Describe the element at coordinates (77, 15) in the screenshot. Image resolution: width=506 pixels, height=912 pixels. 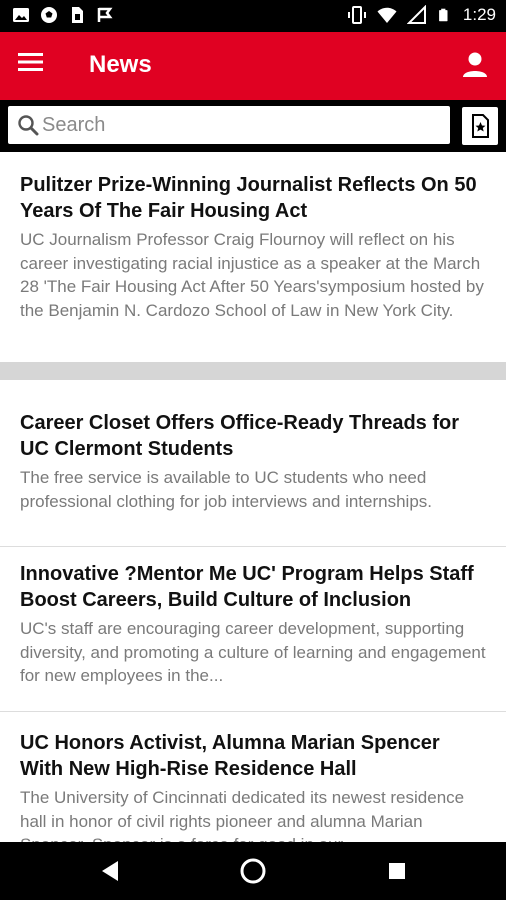
I see `sim-card-icon` at that location.